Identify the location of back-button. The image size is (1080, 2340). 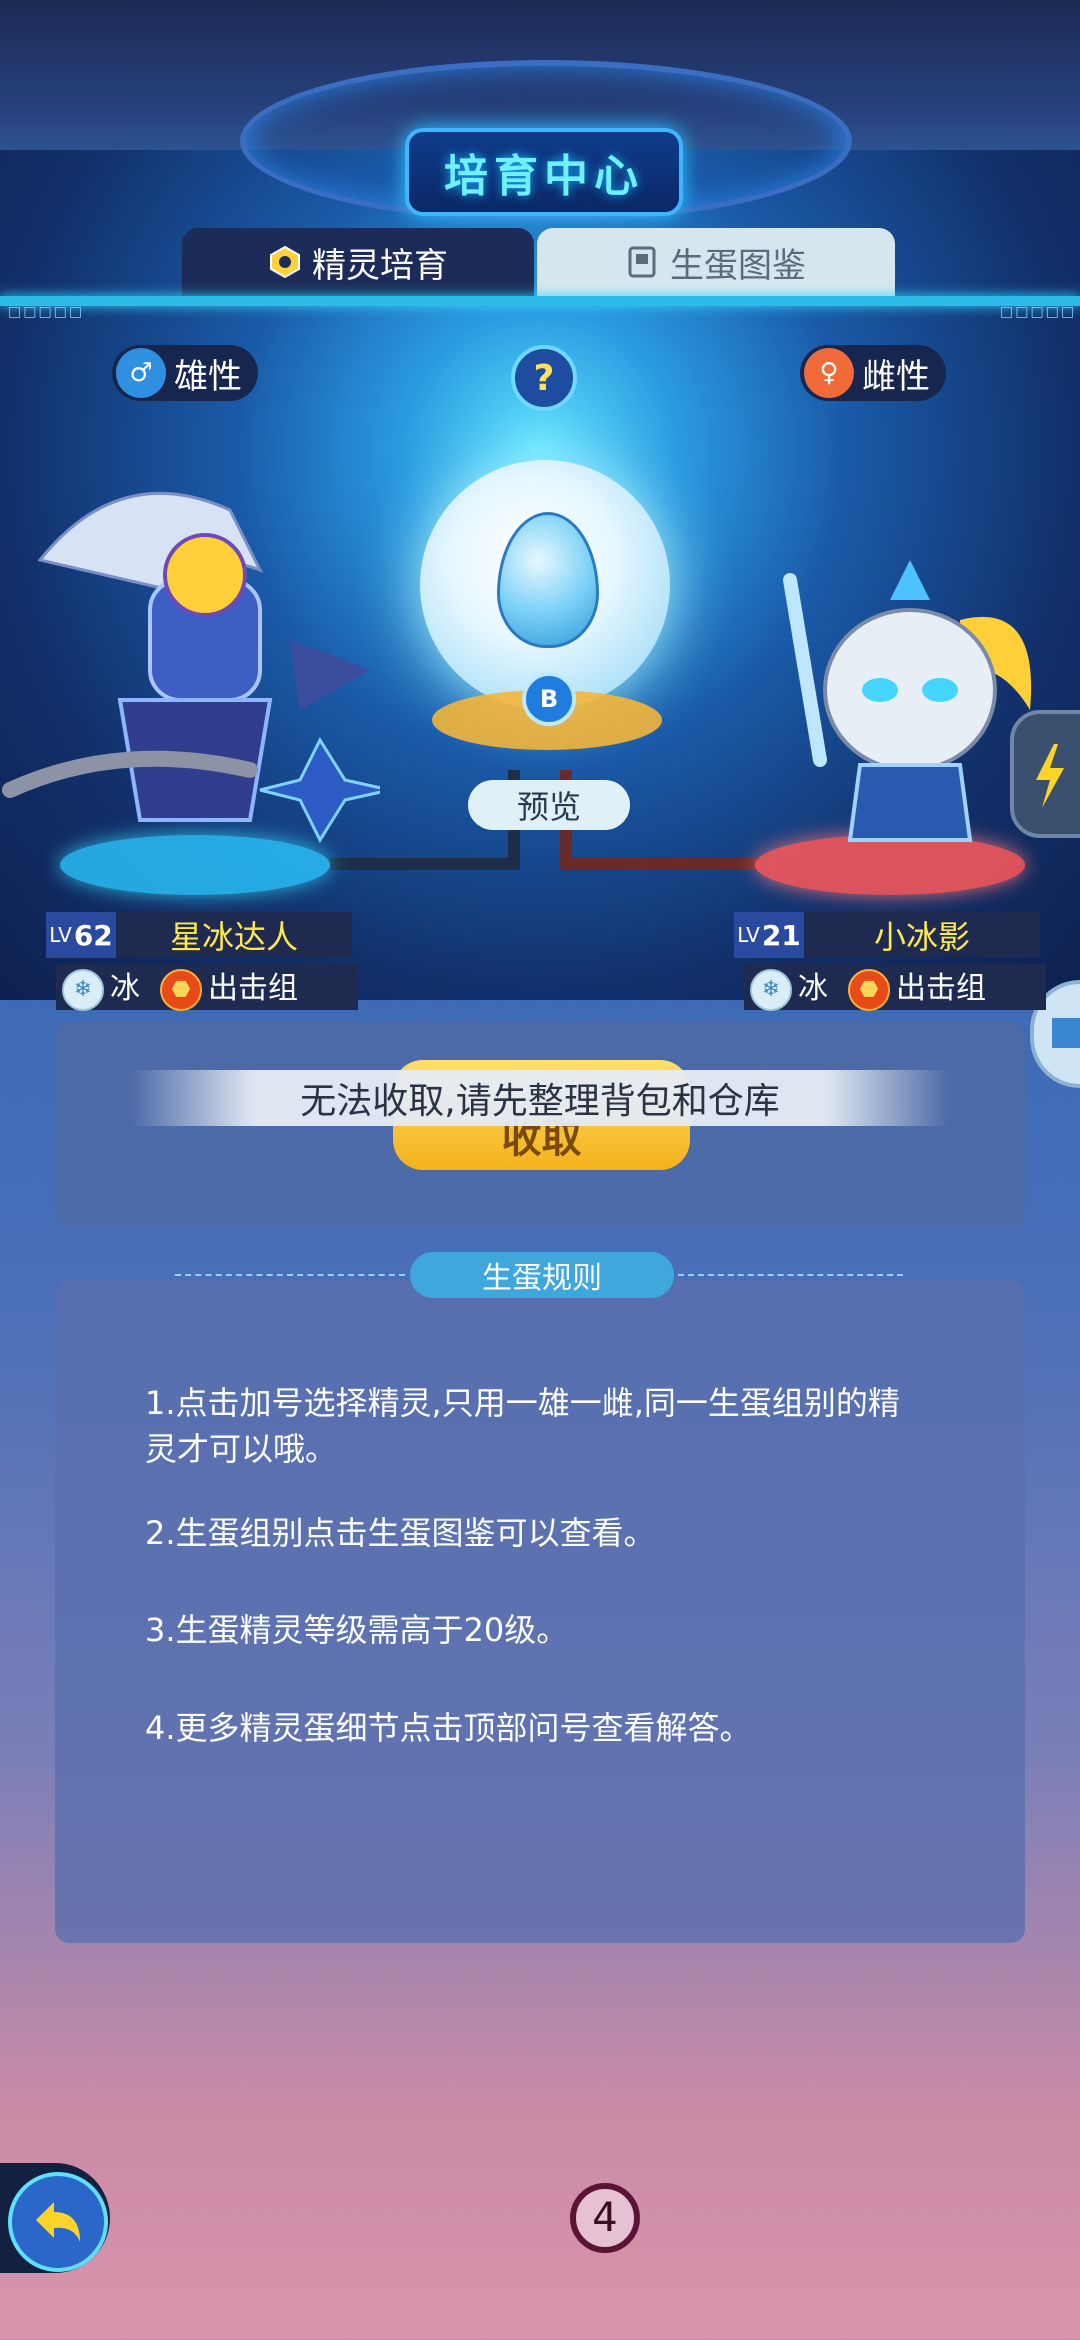
(58, 2222).